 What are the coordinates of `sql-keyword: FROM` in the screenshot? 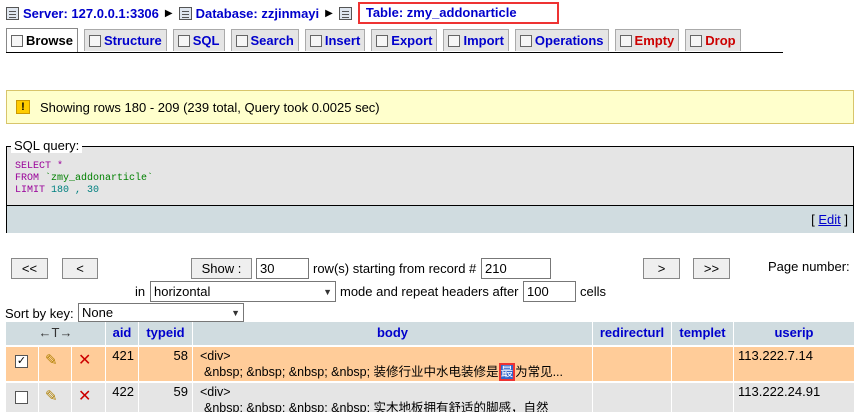 It's located at (27, 178).